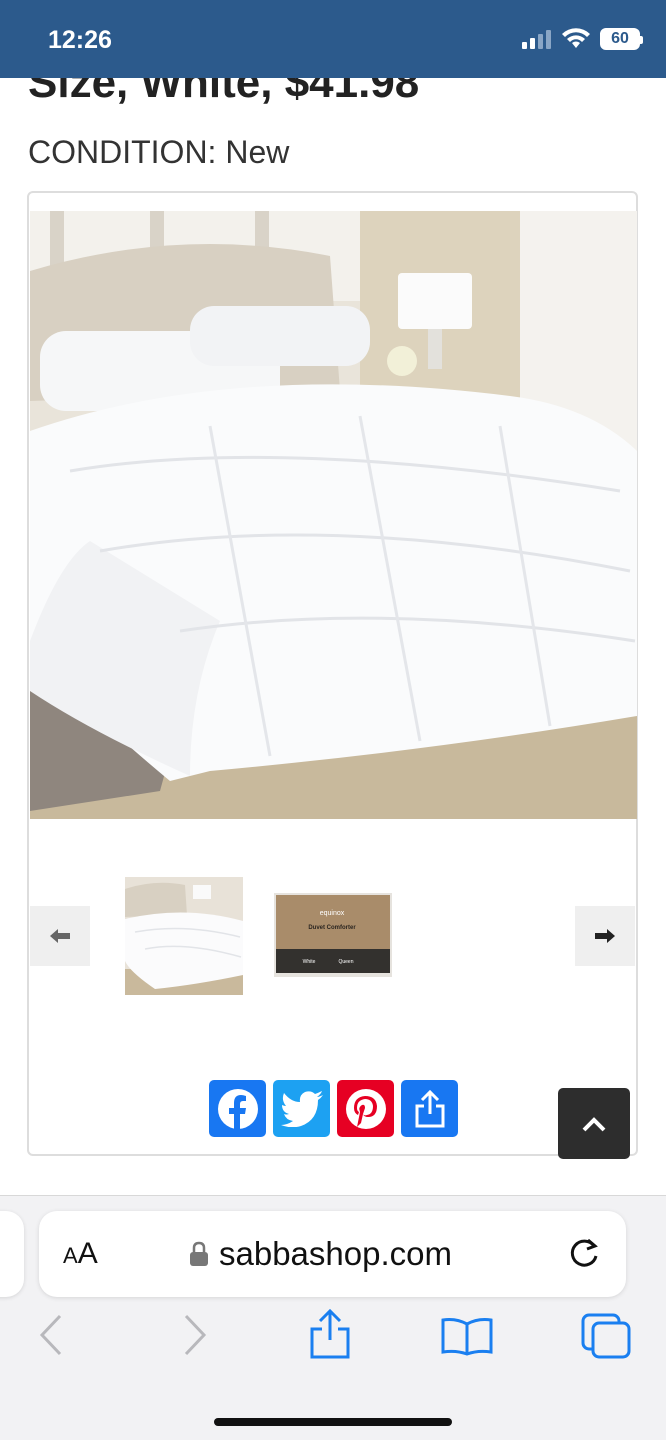 This screenshot has height=1440, width=666. I want to click on address-bar: AA sabbashop.com, so click(332, 1254).